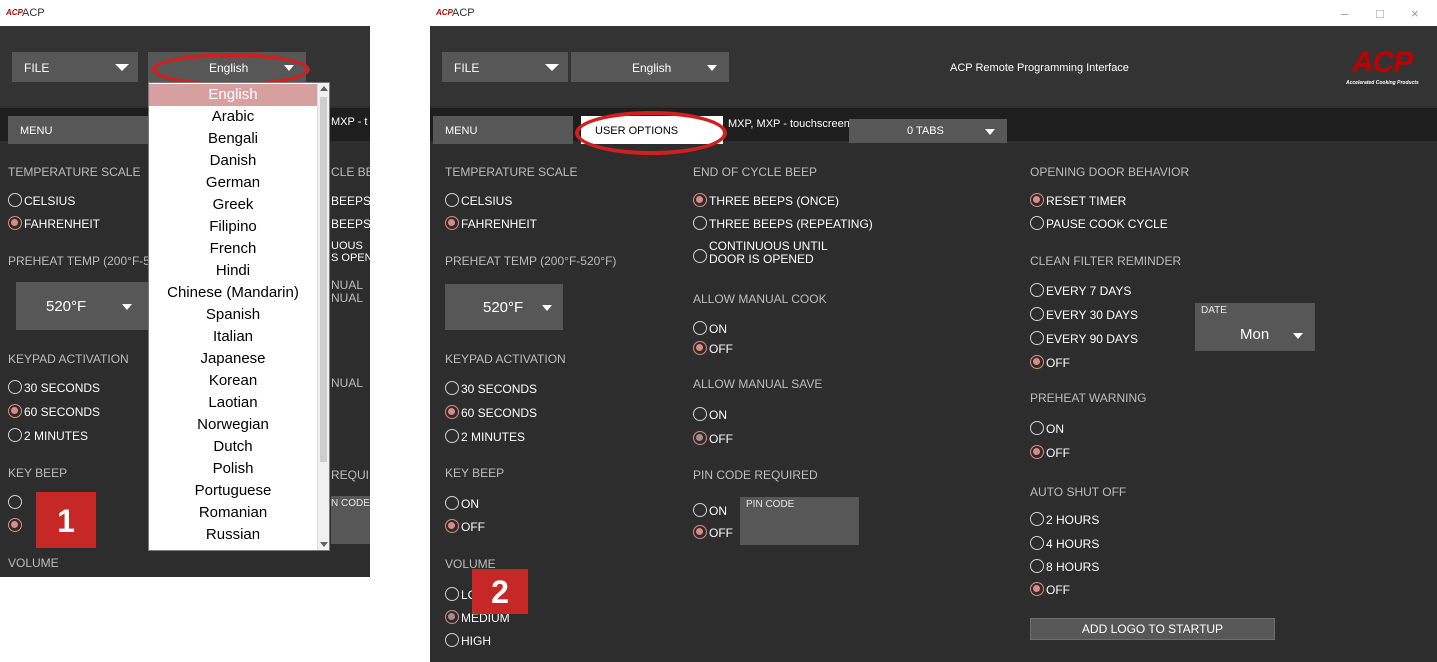 Image resolution: width=1437 pixels, height=662 pixels. Describe the element at coordinates (349, 122) in the screenshot. I see `model-fragment: MXP - t` at that location.